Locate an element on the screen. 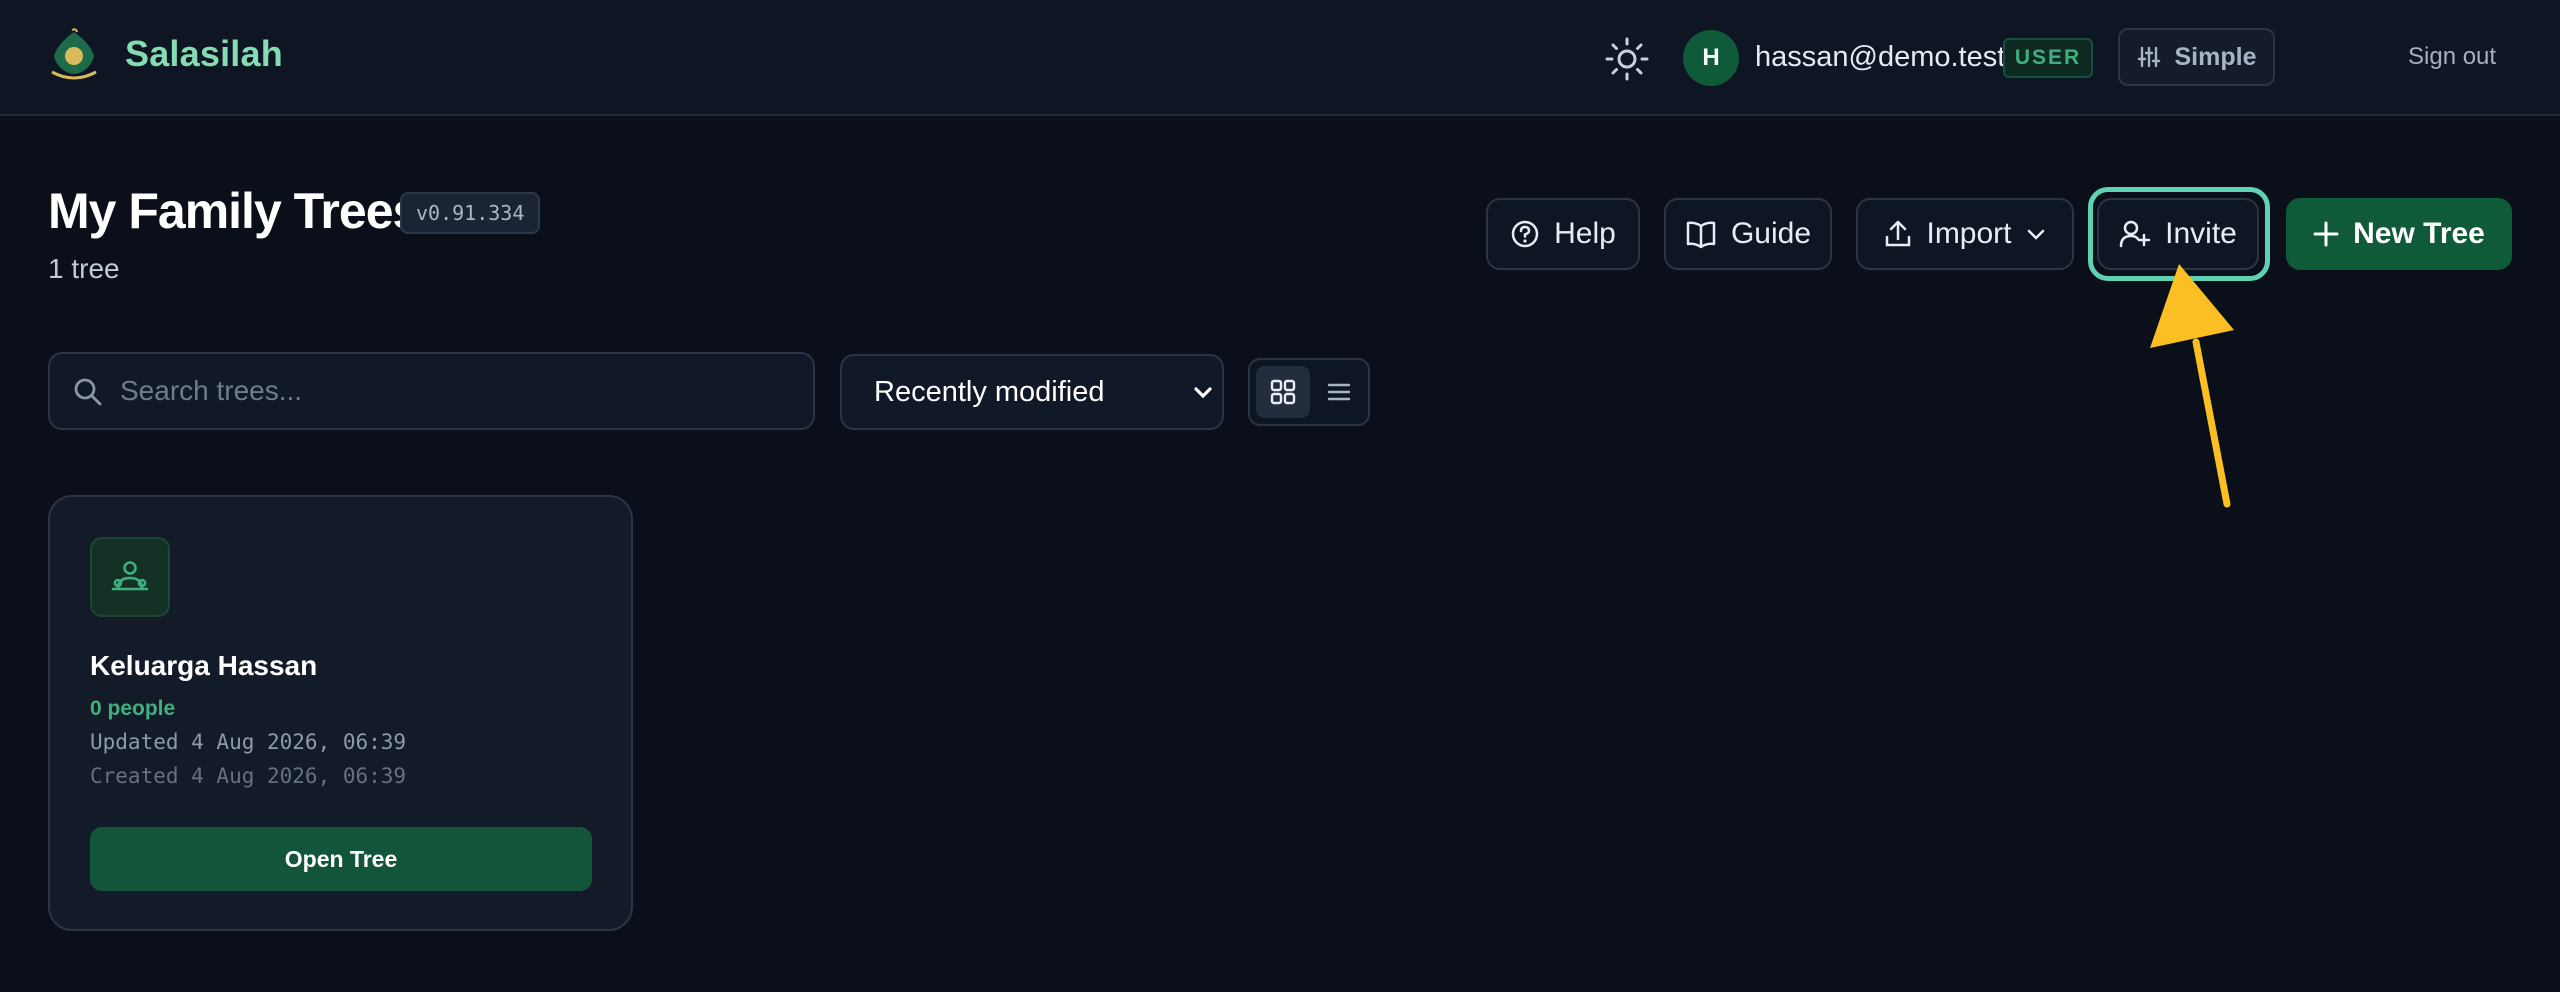 This screenshot has width=2560, height=992. list-view-button is located at coordinates (1339, 392).